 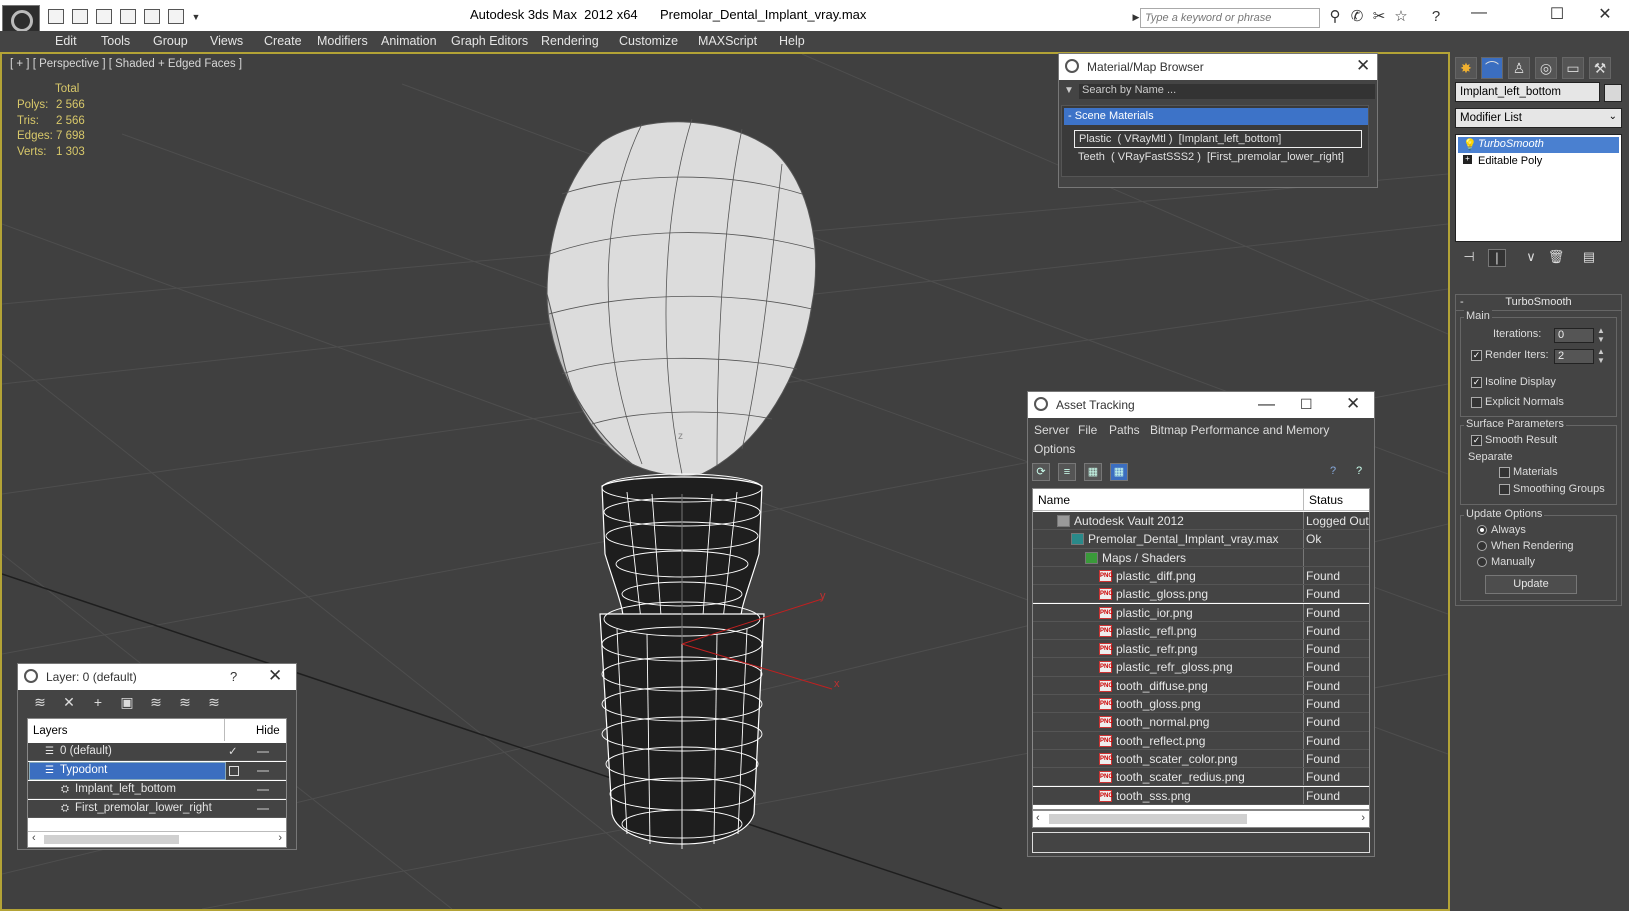 What do you see at coordinates (1482, 562) in the screenshot?
I see `manually-radio` at bounding box center [1482, 562].